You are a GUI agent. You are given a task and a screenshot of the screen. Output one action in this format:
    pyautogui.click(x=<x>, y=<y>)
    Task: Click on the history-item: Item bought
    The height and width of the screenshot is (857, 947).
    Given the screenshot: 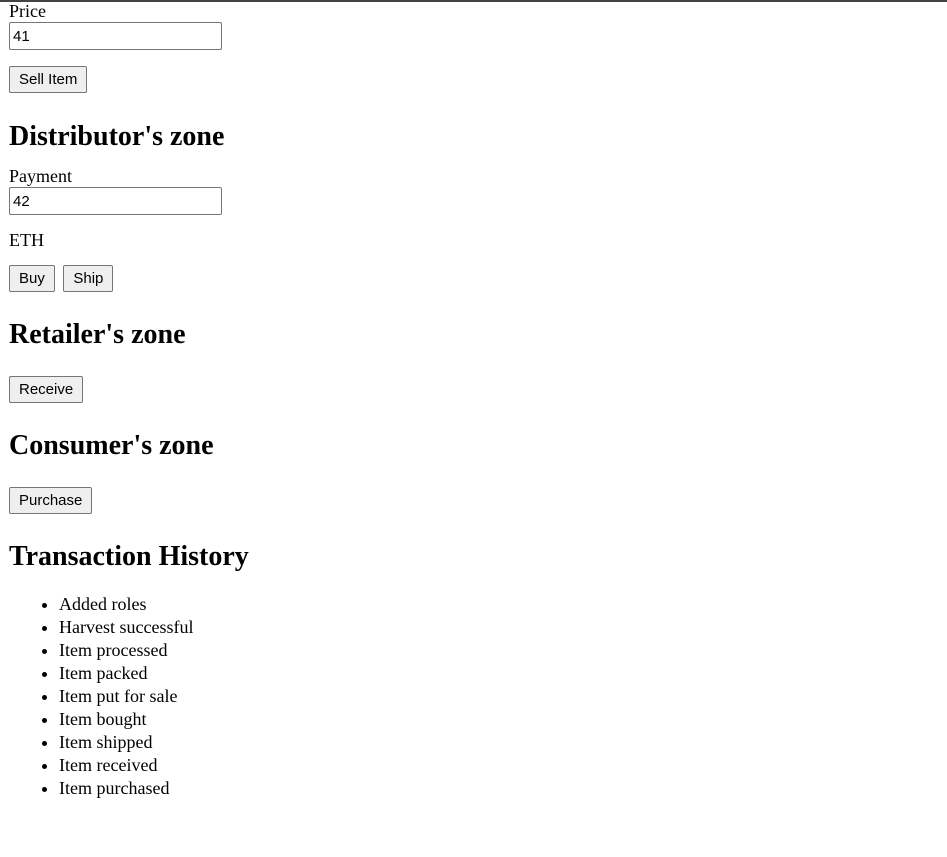 What is the action you would take?
    pyautogui.click(x=494, y=719)
    